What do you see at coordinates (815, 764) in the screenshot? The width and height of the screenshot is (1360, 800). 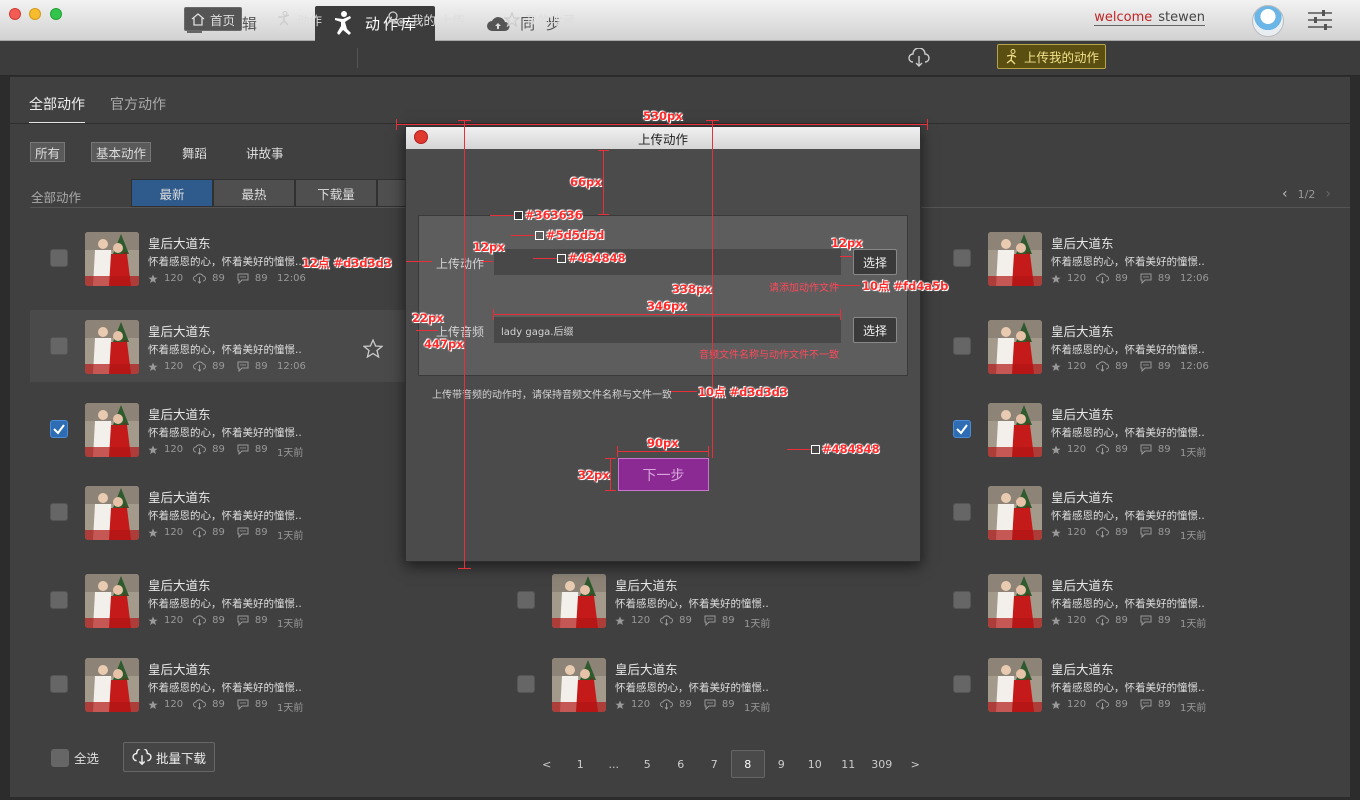 I see `page-button: 10` at bounding box center [815, 764].